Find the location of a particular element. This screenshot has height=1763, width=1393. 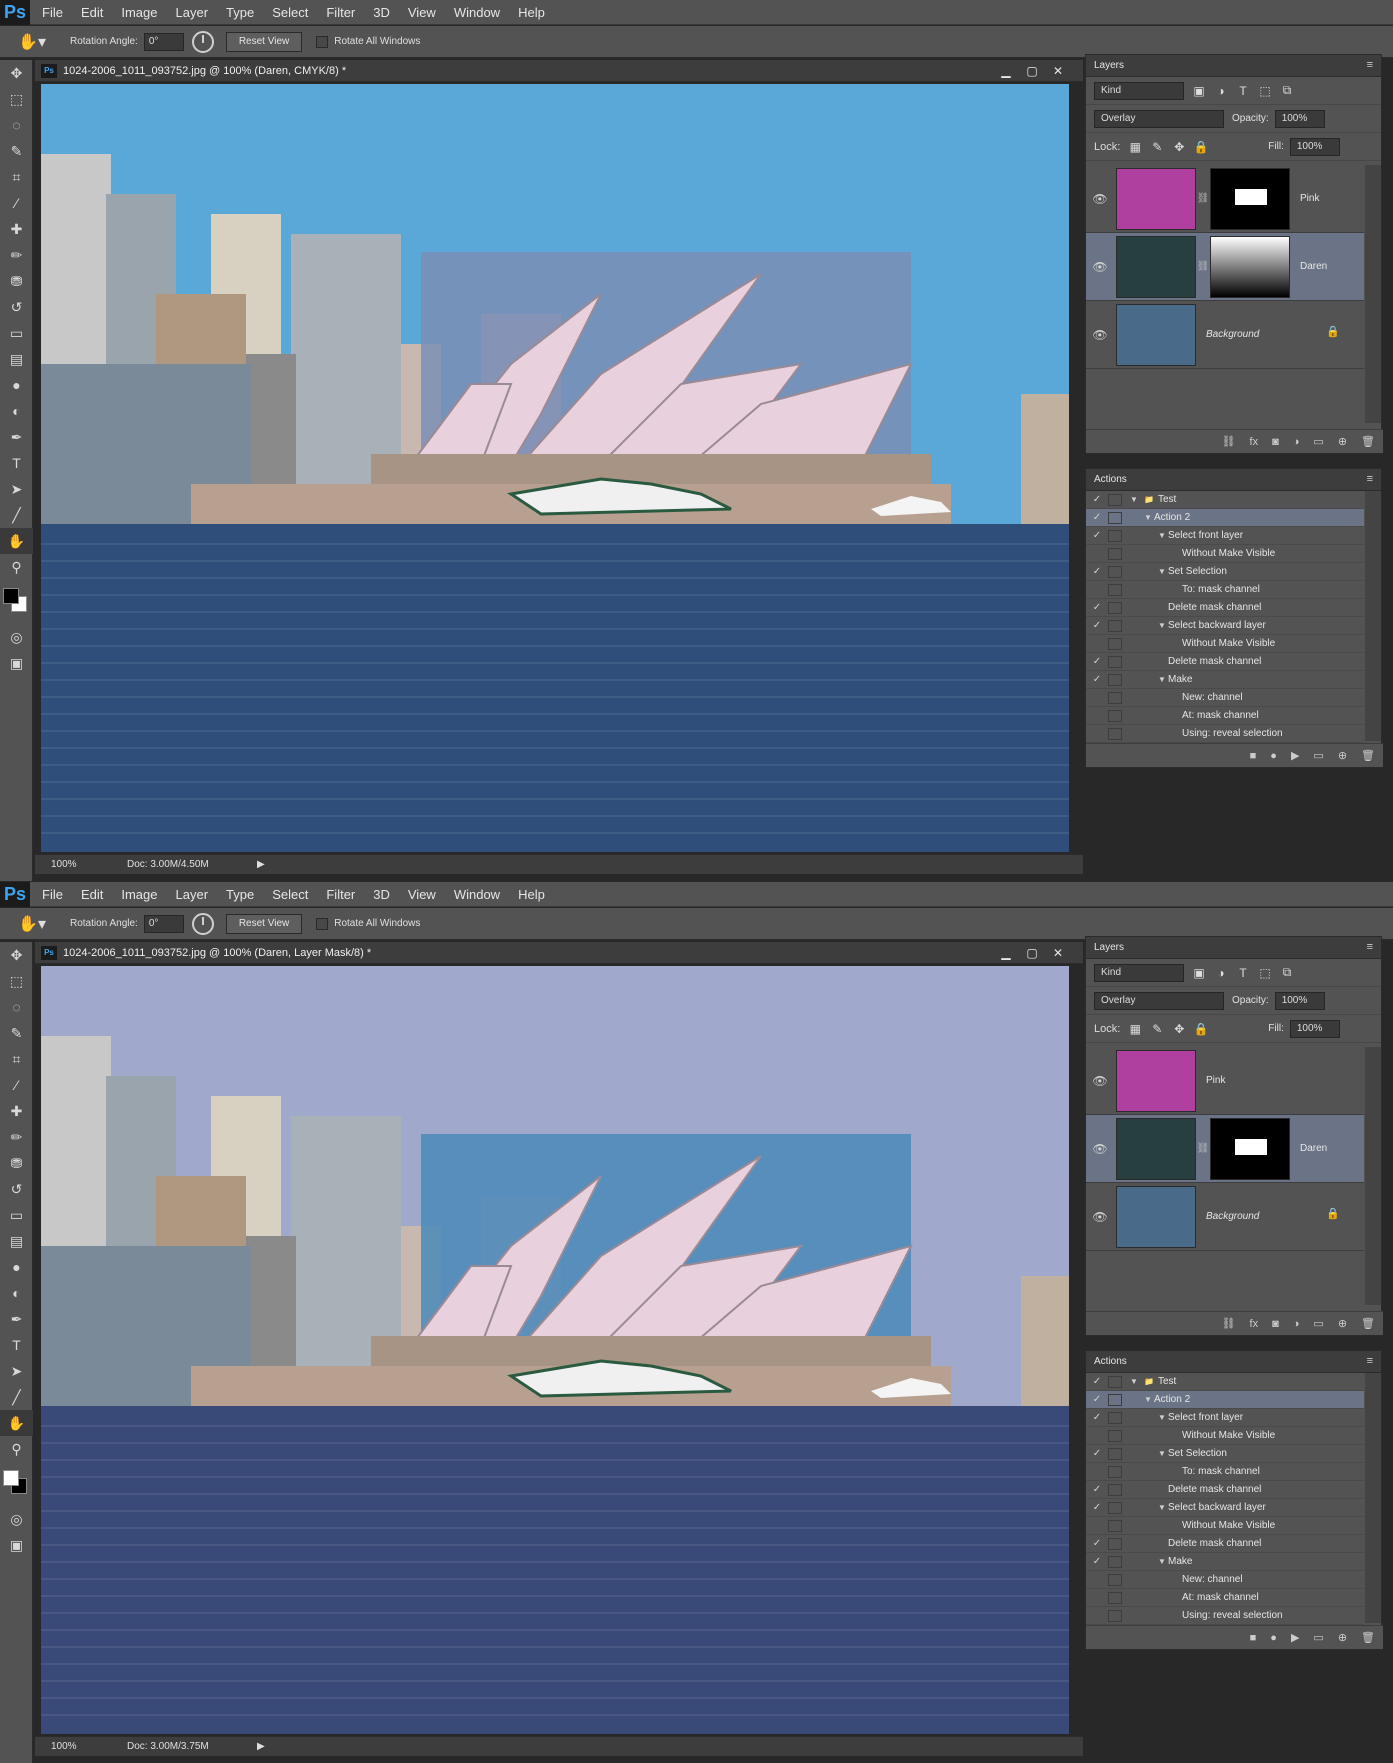

menu-item-select: Select is located at coordinates (290, 894).